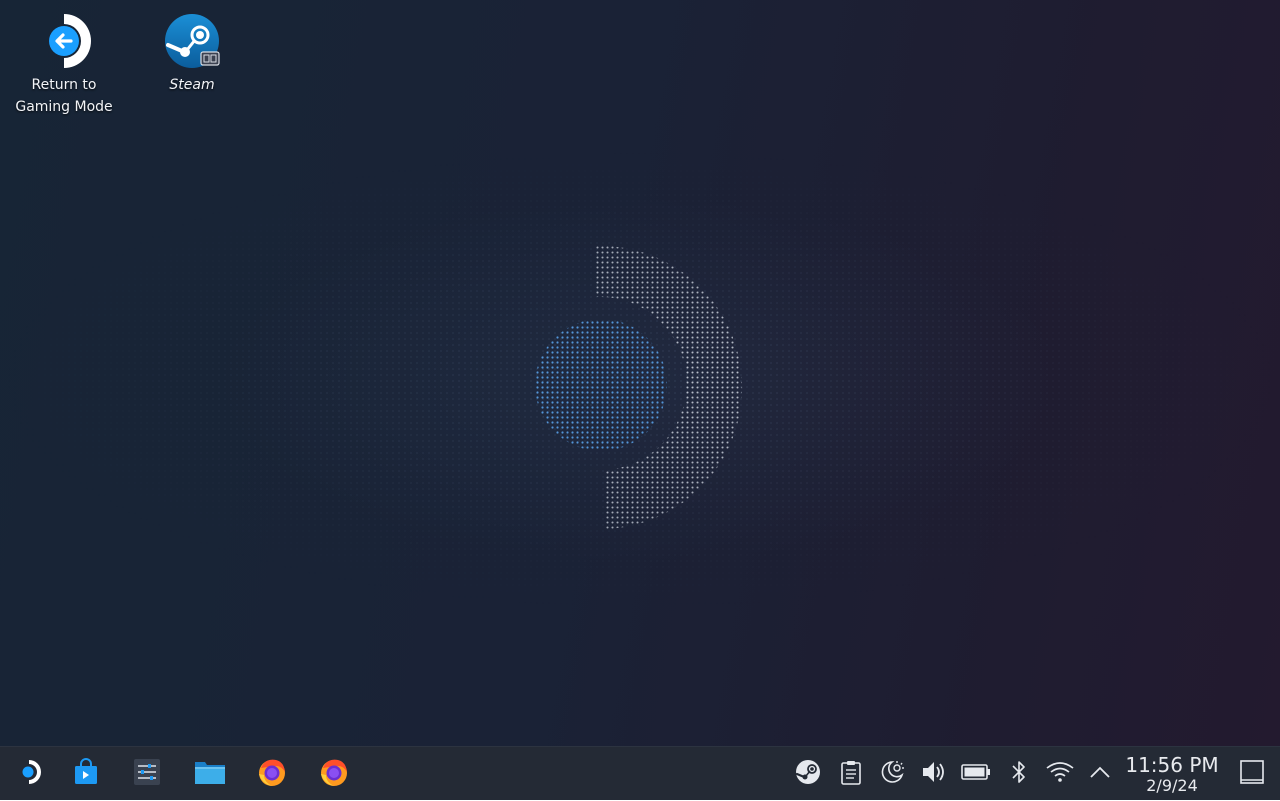 The height and width of the screenshot is (801, 1280). I want to click on logo-inner-circle, so click(601, 385).